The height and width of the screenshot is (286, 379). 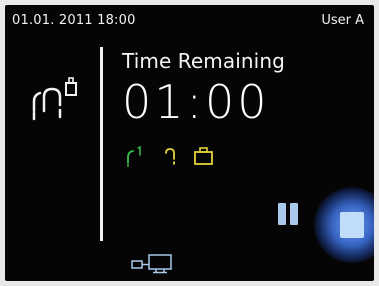 What do you see at coordinates (134, 156) in the screenshot?
I see `phase-1-icon` at bounding box center [134, 156].